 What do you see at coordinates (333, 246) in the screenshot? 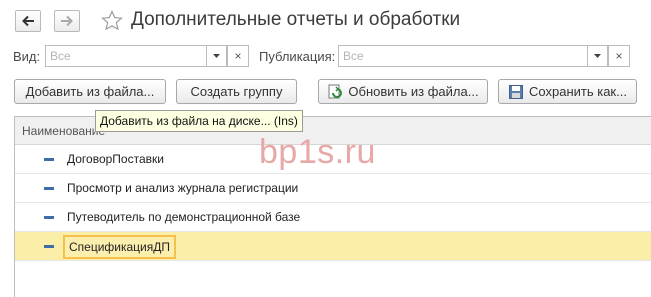
I see `table-row-selected: СпецификацияДП` at bounding box center [333, 246].